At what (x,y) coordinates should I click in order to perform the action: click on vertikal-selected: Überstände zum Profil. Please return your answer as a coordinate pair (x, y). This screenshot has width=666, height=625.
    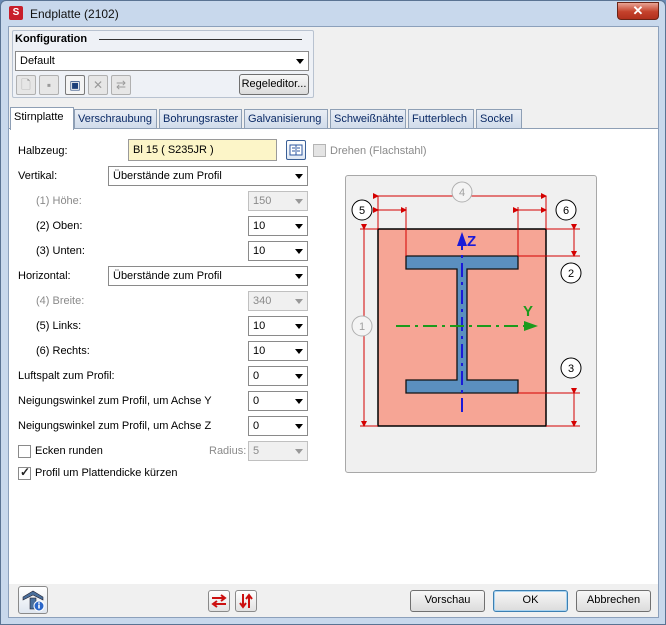
    Looking at the image, I should click on (167, 176).